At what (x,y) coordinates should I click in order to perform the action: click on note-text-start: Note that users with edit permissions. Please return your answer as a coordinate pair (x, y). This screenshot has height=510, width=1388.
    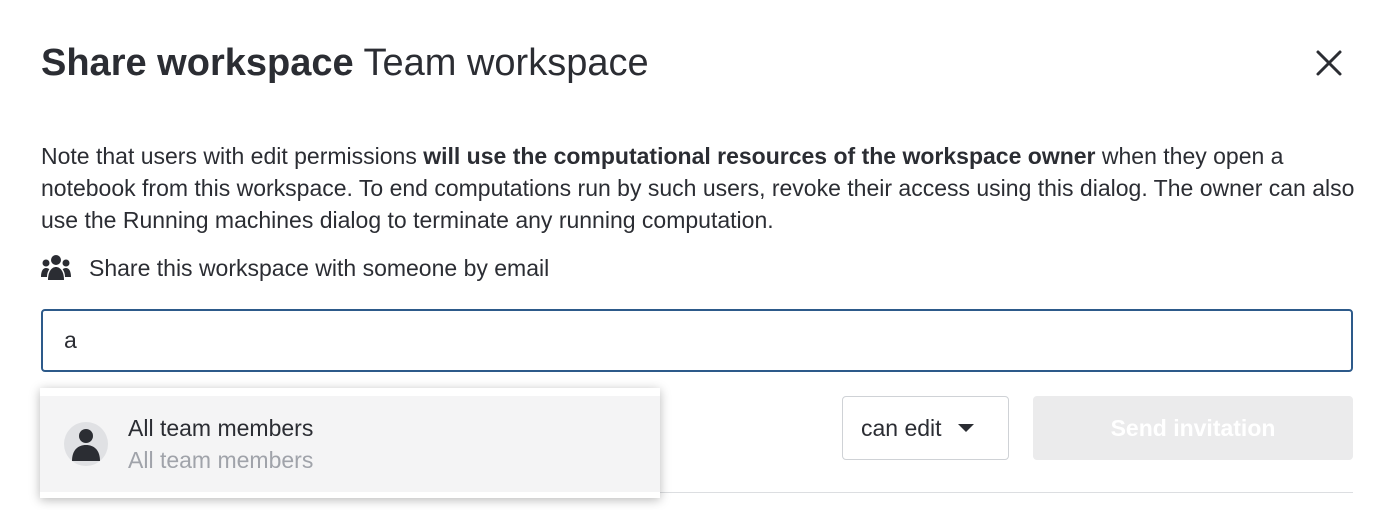
    Looking at the image, I should click on (232, 156).